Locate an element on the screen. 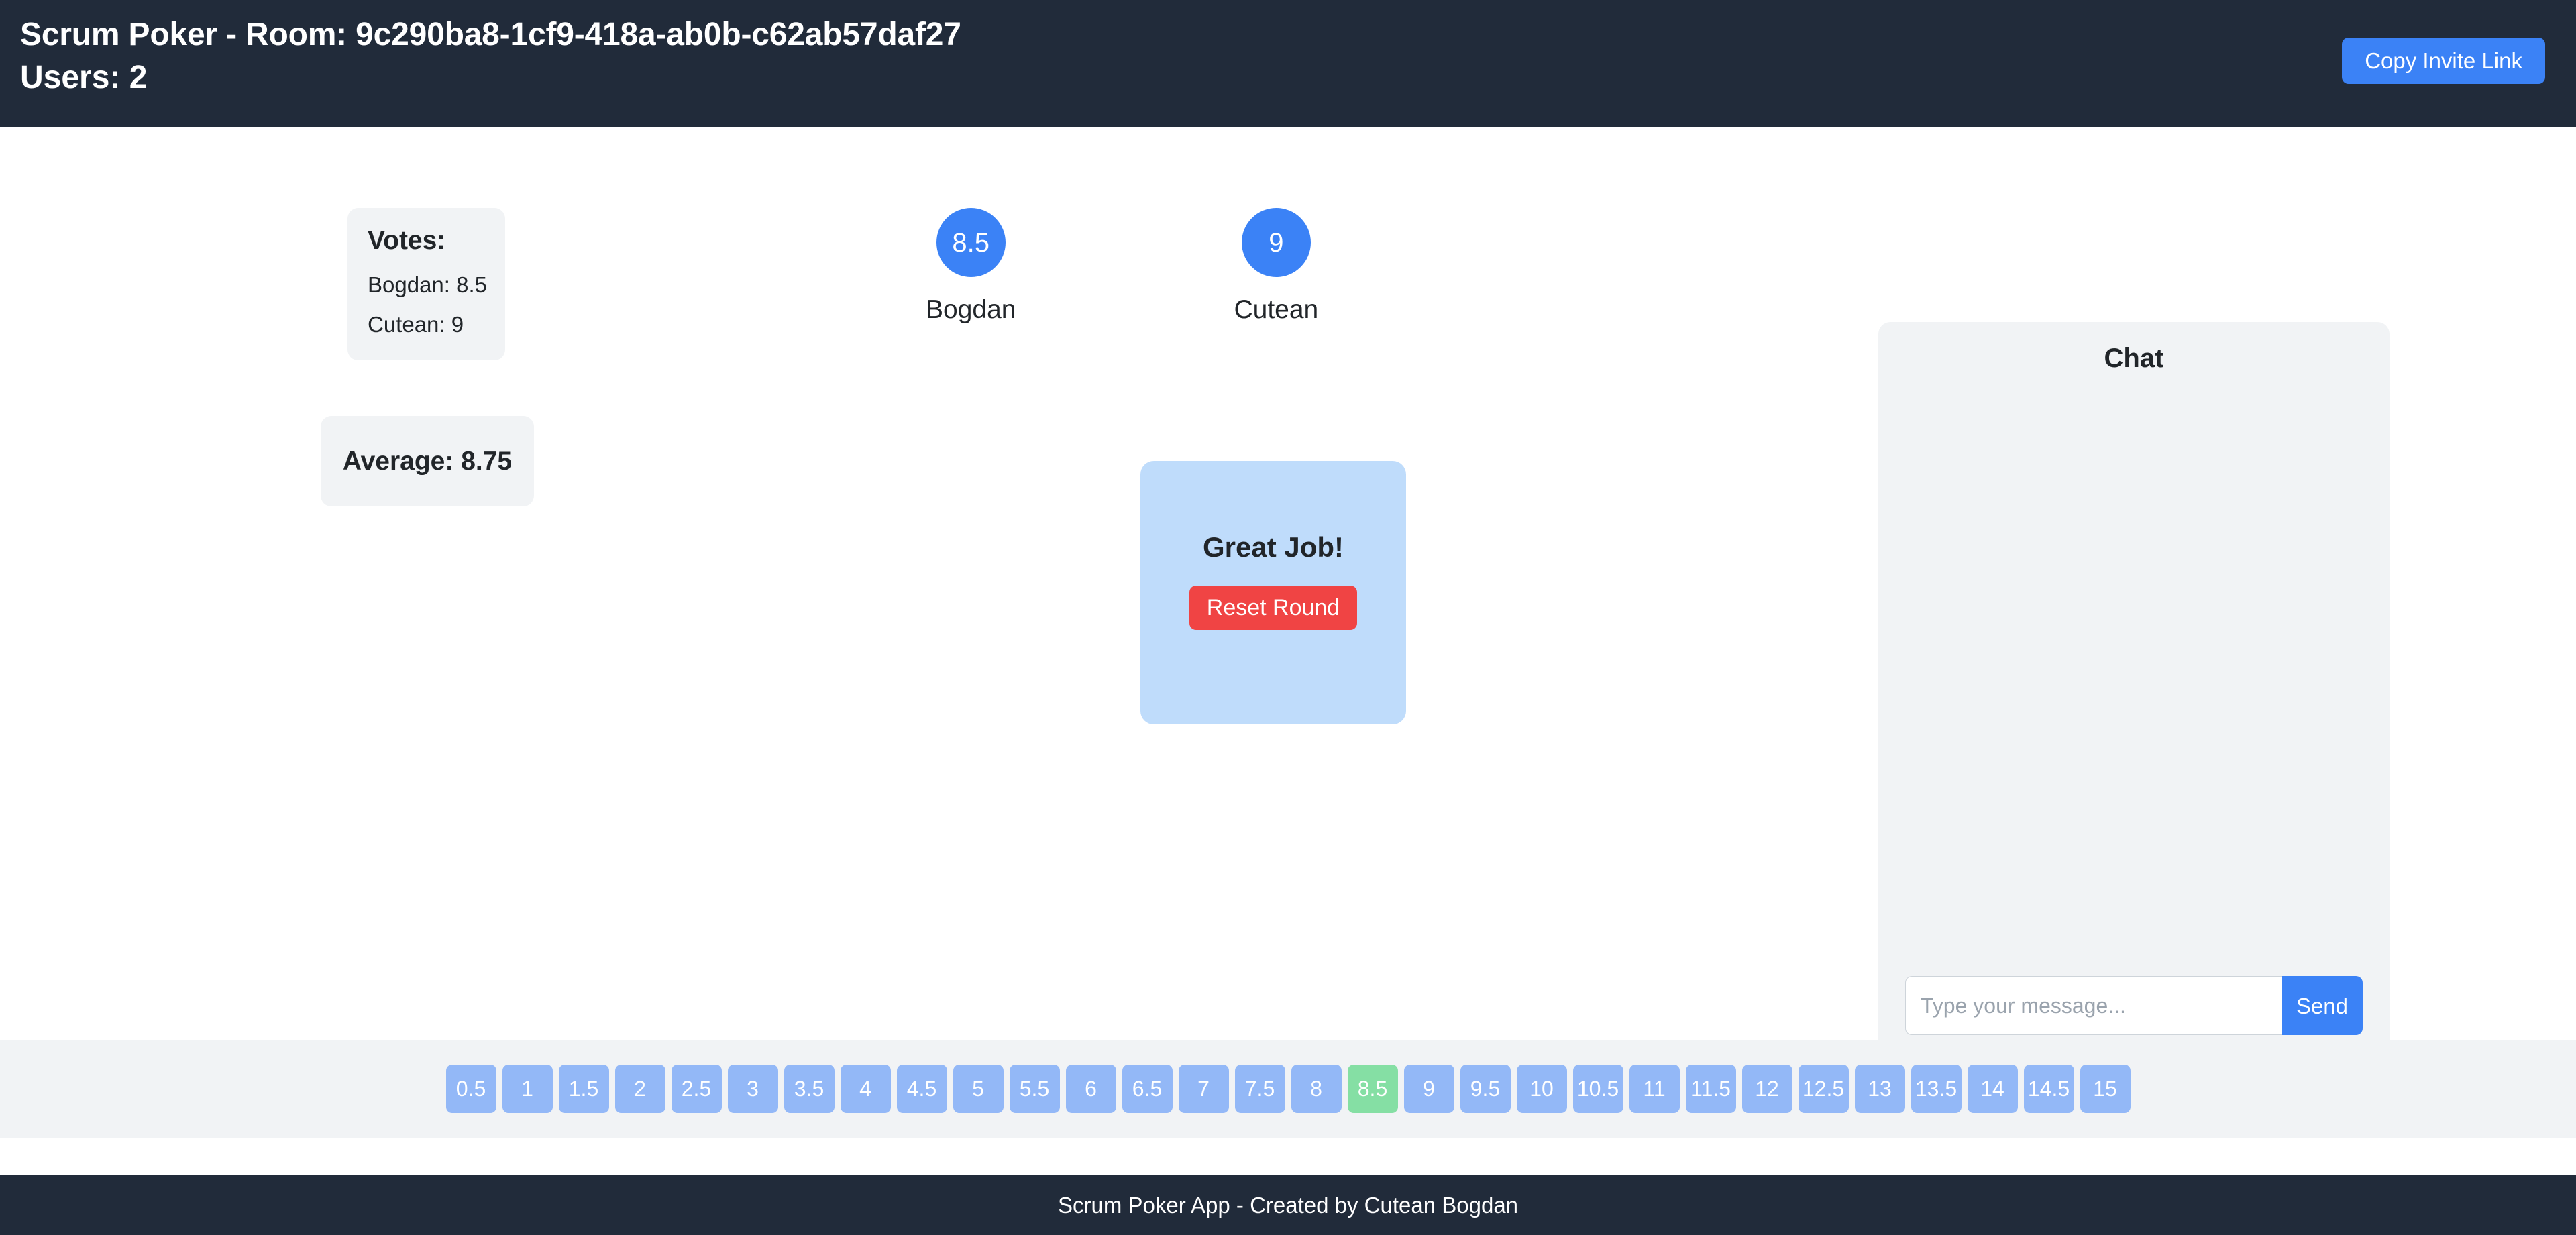 This screenshot has width=2576, height=1235. poker-card: 4.5 is located at coordinates (921, 1089).